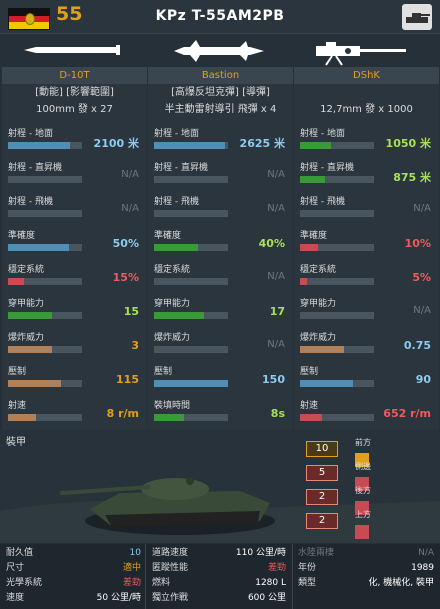 The image size is (440, 609). I want to click on weapon-ammo: 半主動雷射導引 飛彈 x 4, so click(220, 109).